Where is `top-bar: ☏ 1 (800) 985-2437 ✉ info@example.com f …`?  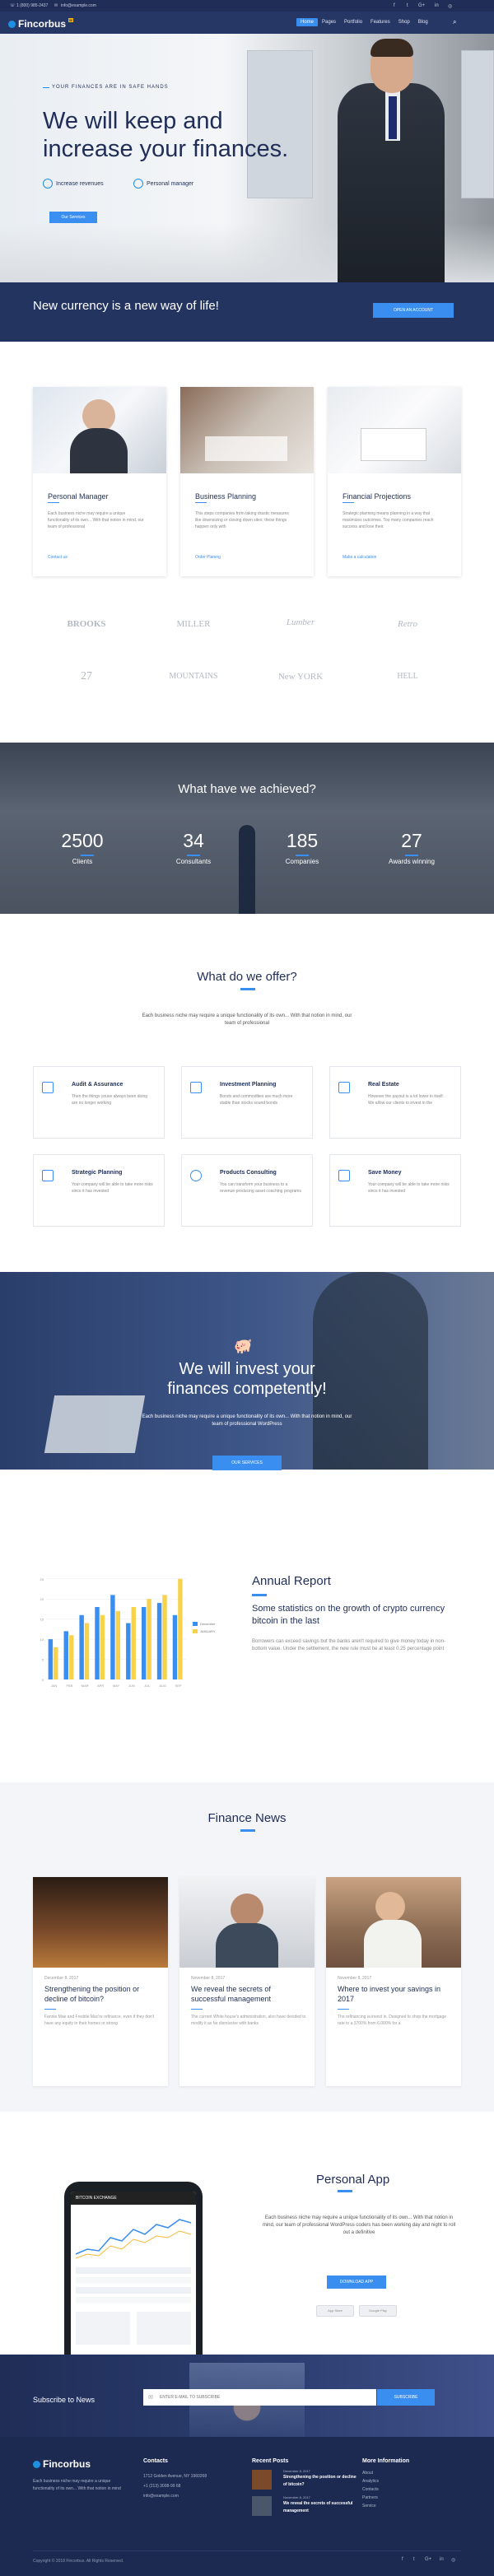 top-bar: ☏ 1 (800) 985-2437 ✉ info@example.com f … is located at coordinates (247, 6).